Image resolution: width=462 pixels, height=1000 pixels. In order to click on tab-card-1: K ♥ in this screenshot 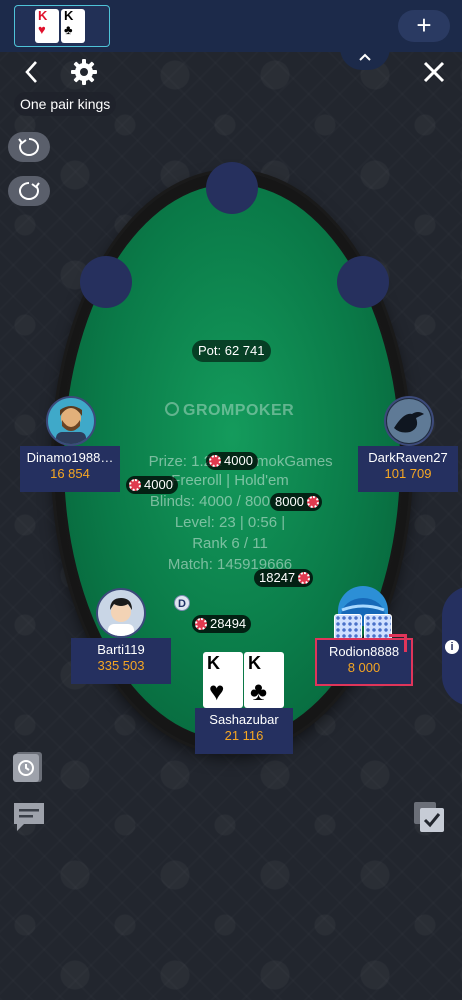, I will do `click(47, 26)`.